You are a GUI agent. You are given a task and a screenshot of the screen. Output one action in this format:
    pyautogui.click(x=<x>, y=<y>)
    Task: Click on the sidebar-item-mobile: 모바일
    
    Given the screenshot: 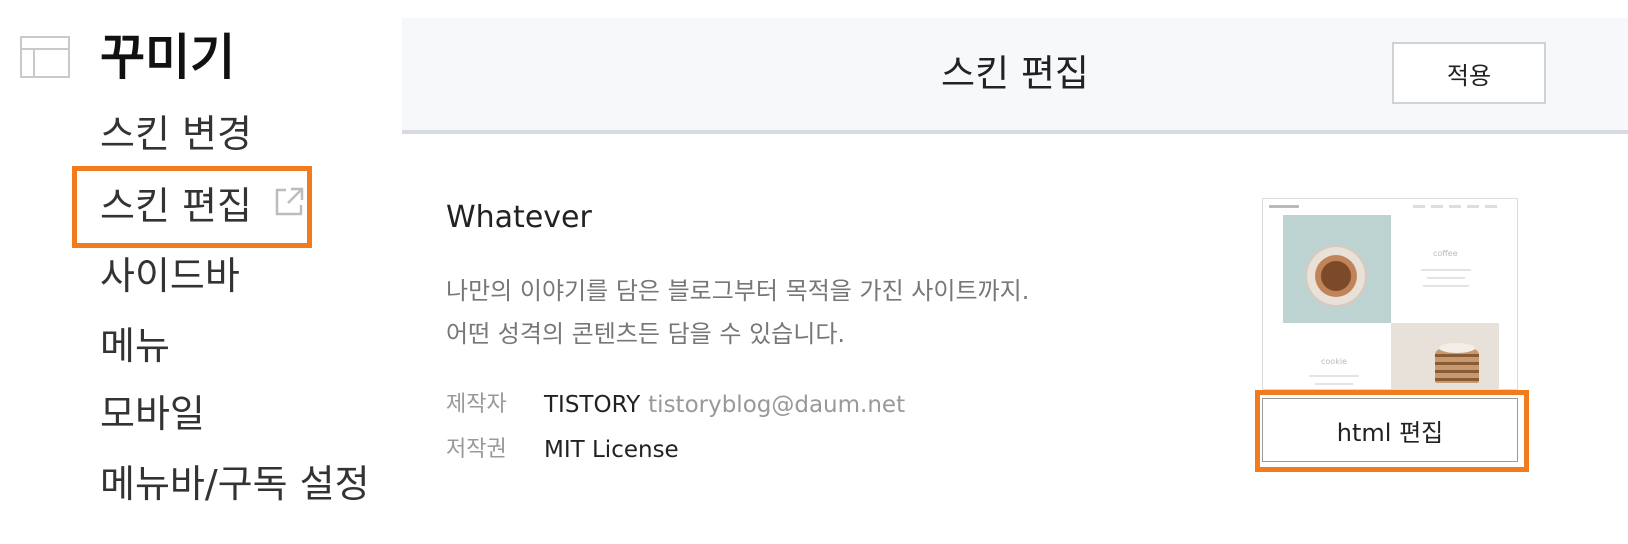 What is the action you would take?
    pyautogui.click(x=152, y=414)
    